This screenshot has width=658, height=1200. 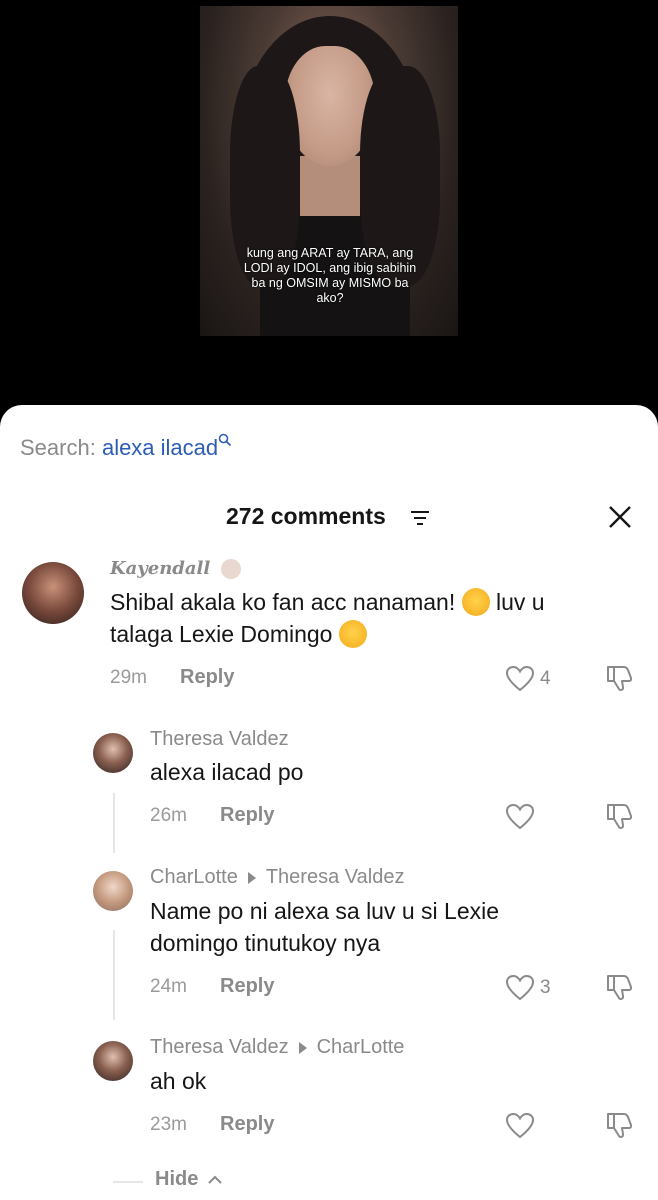 I want to click on comments-count-title: 272 comments, so click(x=306, y=516).